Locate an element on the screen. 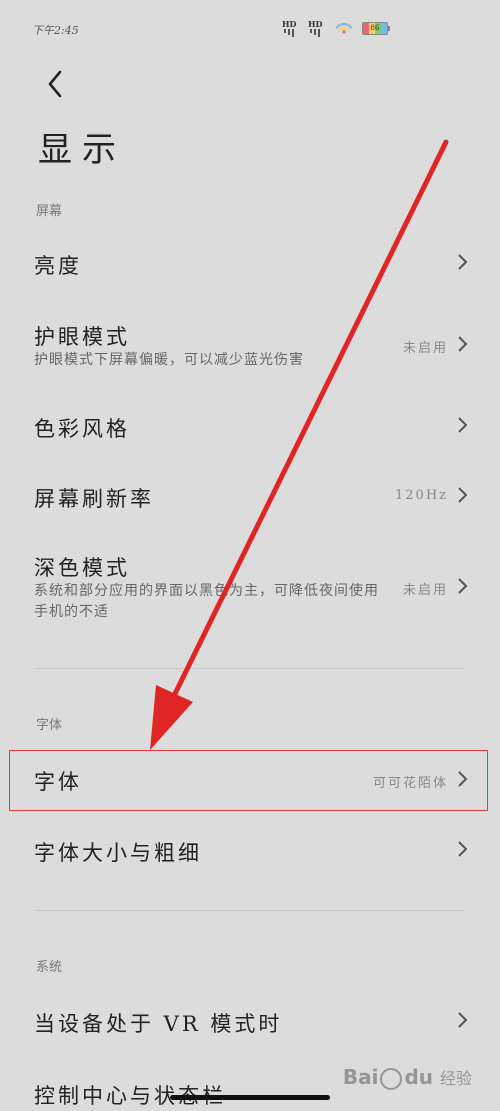 This screenshot has height=1111, width=500. status-icons: HD HD 86 is located at coordinates (336, 28).